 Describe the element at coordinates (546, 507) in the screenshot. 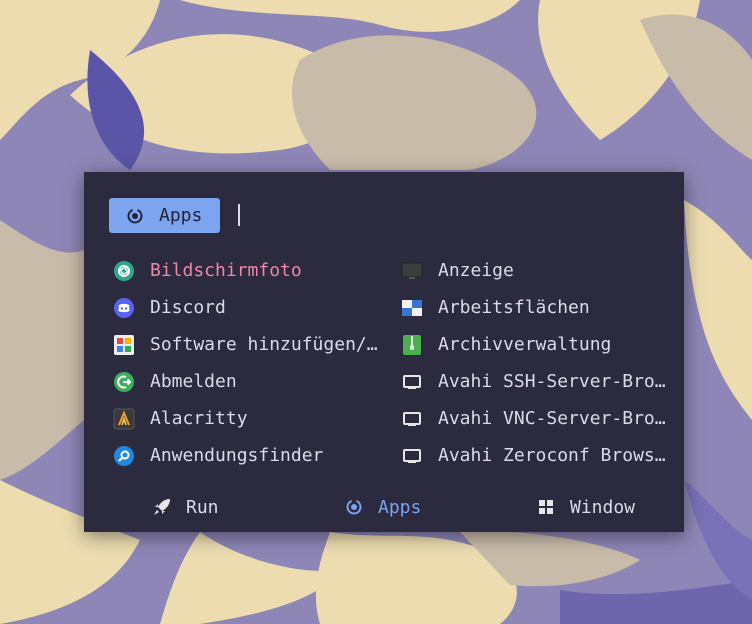

I see `window-grid-icon` at that location.